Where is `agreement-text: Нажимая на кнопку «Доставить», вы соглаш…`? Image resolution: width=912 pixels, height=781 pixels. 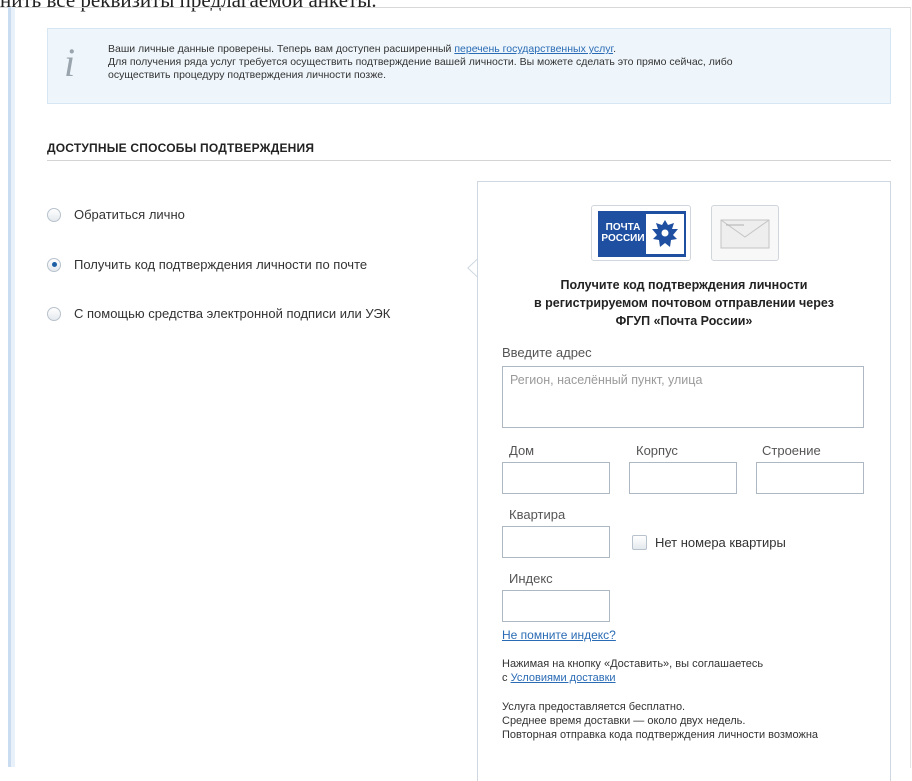 agreement-text: Нажимая на кнопку «Доставить», вы соглаш… is located at coordinates (633, 671).